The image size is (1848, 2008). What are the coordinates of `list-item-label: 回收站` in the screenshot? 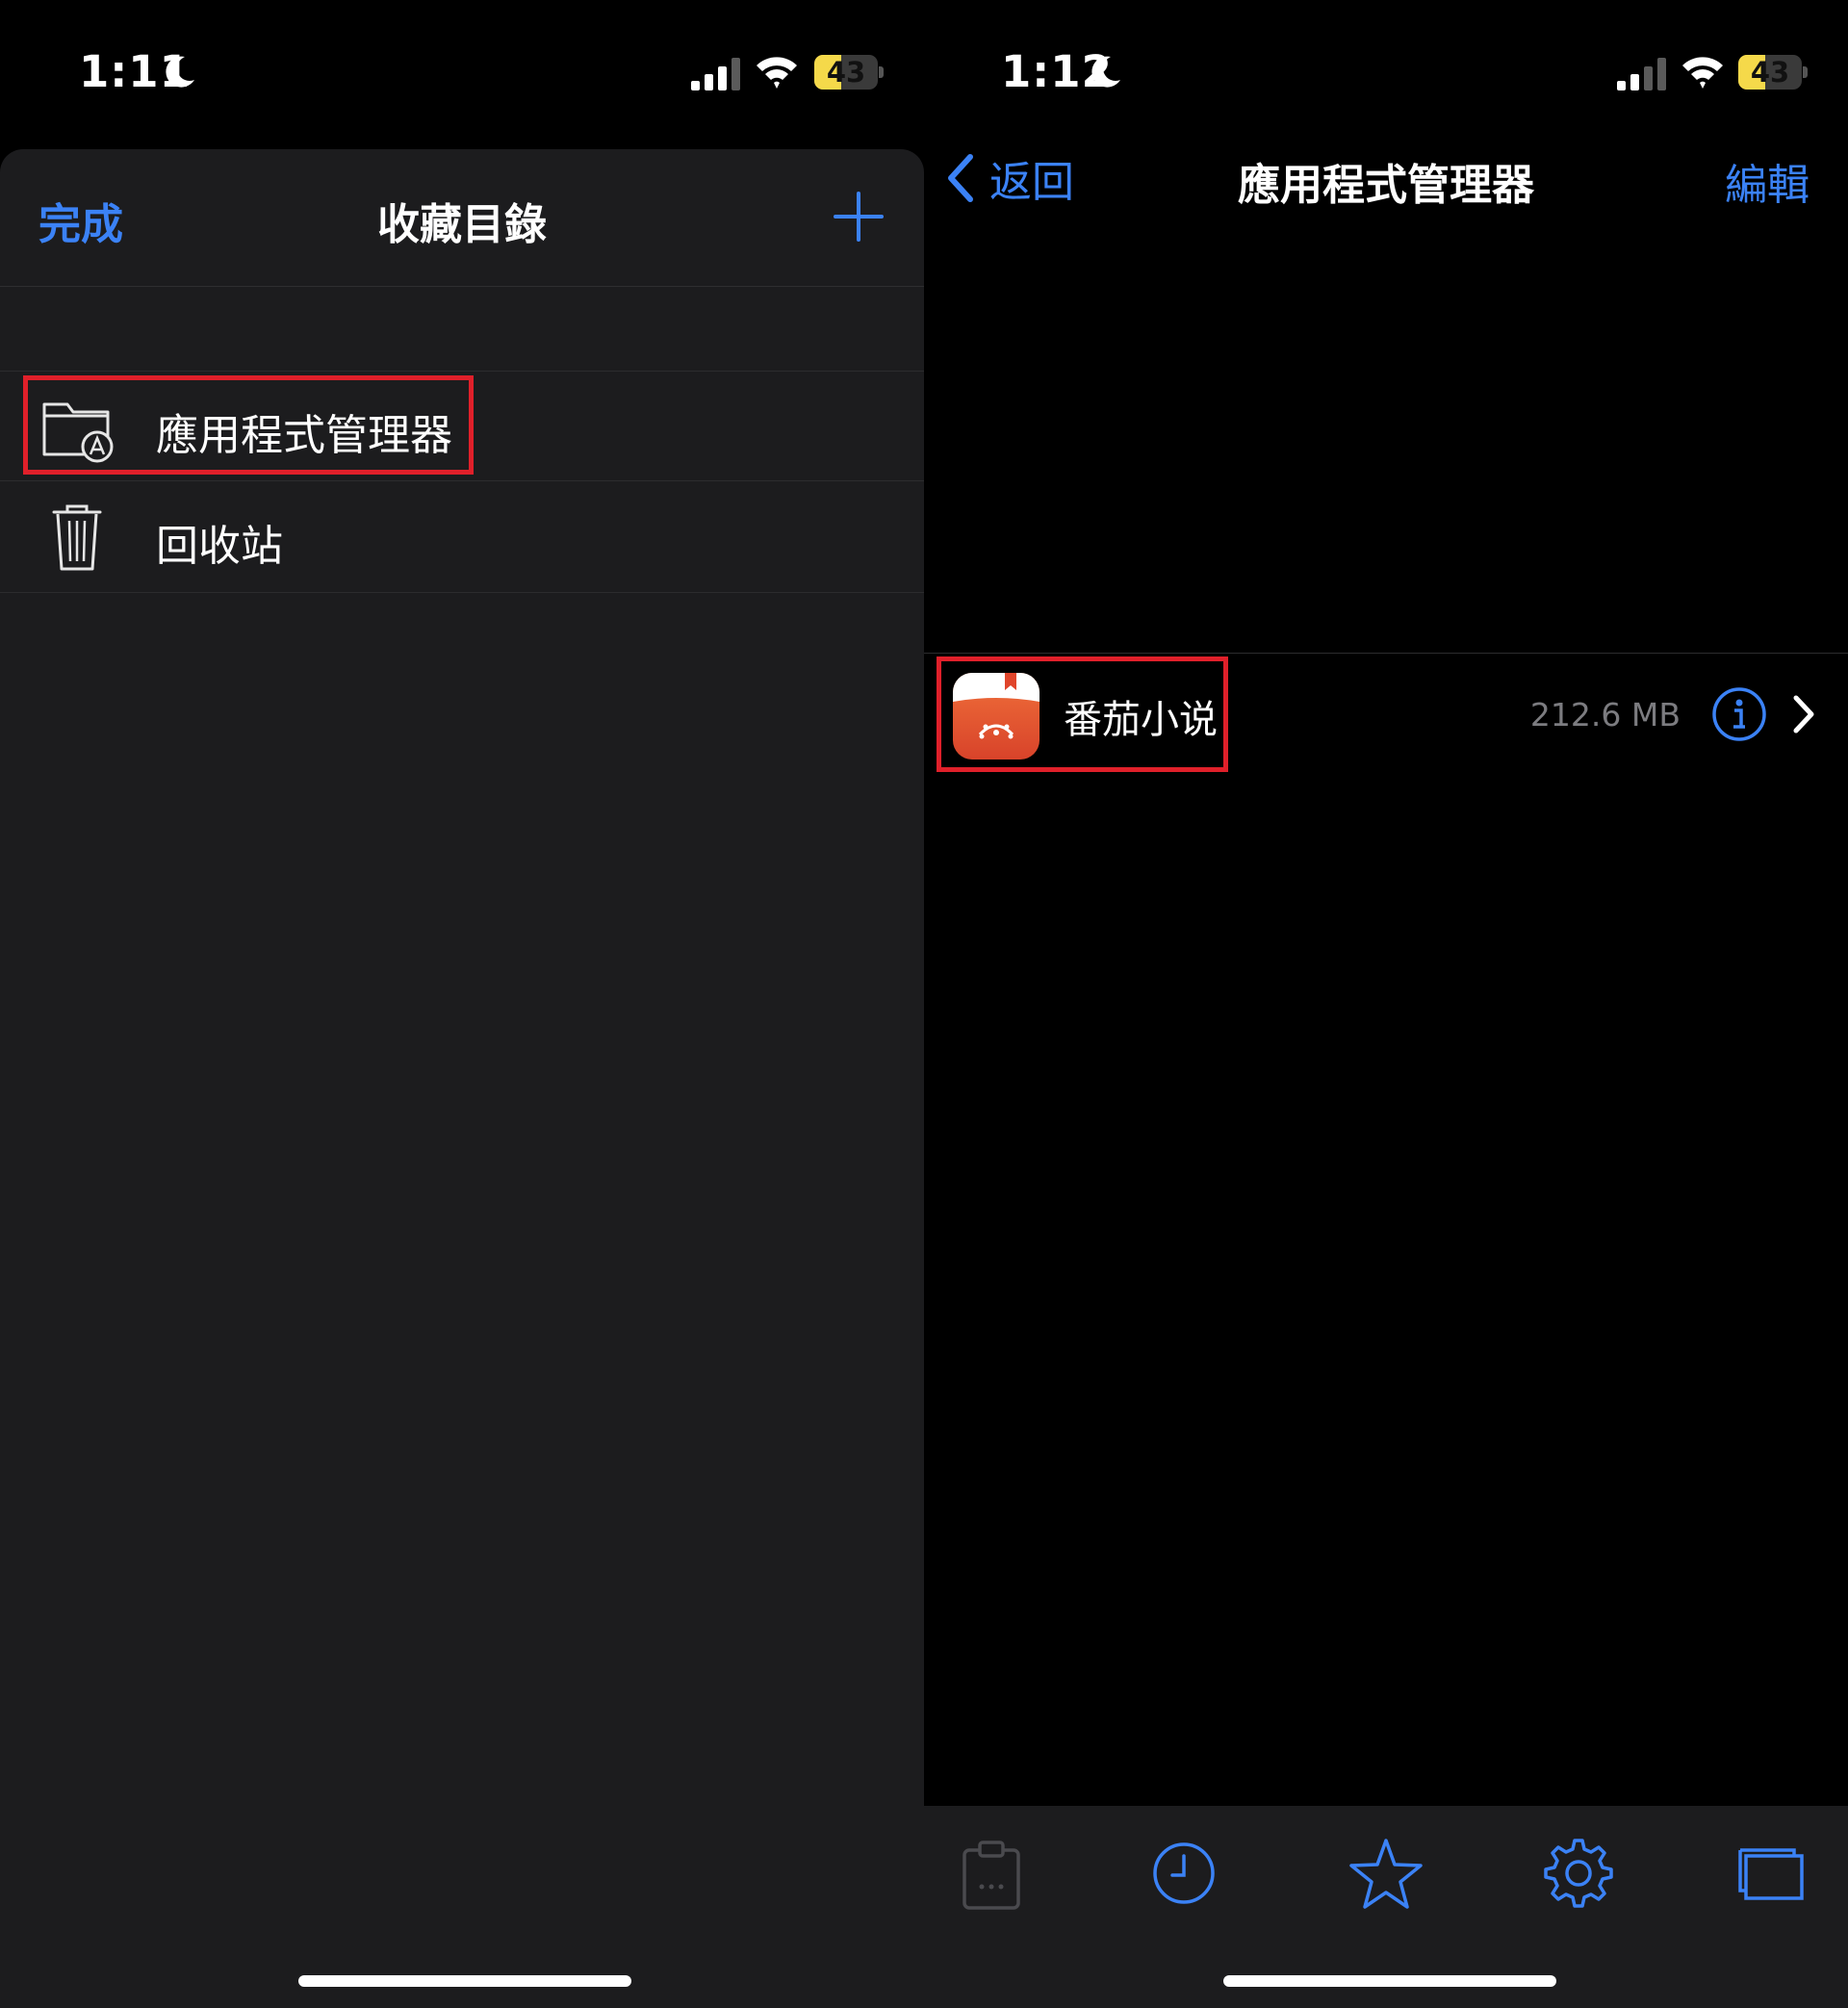 It's located at (219, 546).